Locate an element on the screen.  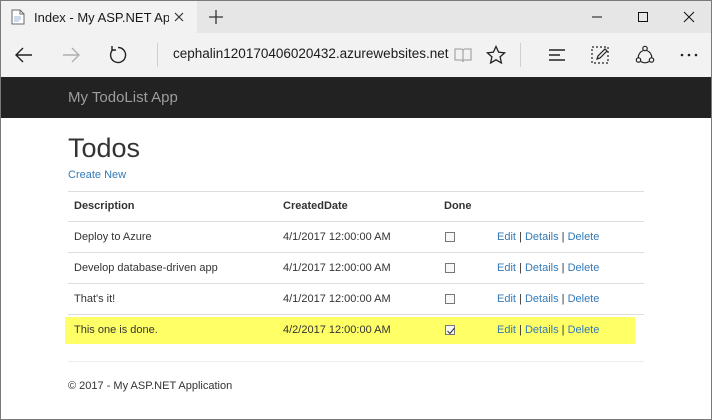
app-navbar: My TodoList App is located at coordinates (356, 97).